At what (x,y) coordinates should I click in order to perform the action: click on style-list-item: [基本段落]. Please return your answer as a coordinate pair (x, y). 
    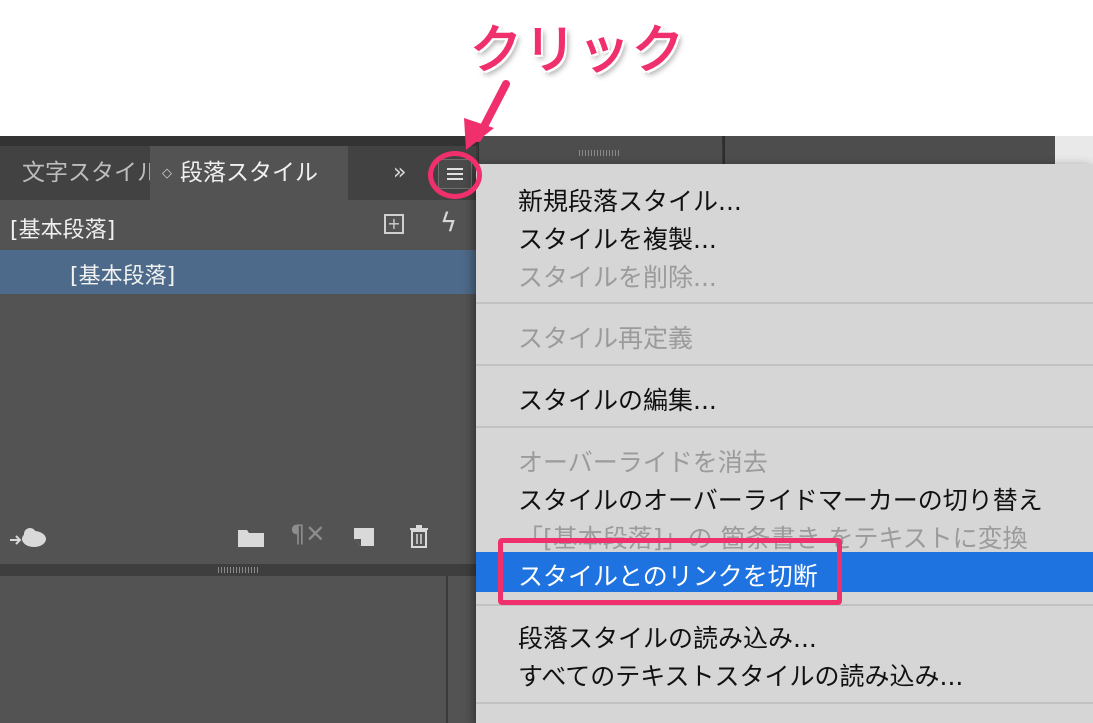
    Looking at the image, I should click on (238, 272).